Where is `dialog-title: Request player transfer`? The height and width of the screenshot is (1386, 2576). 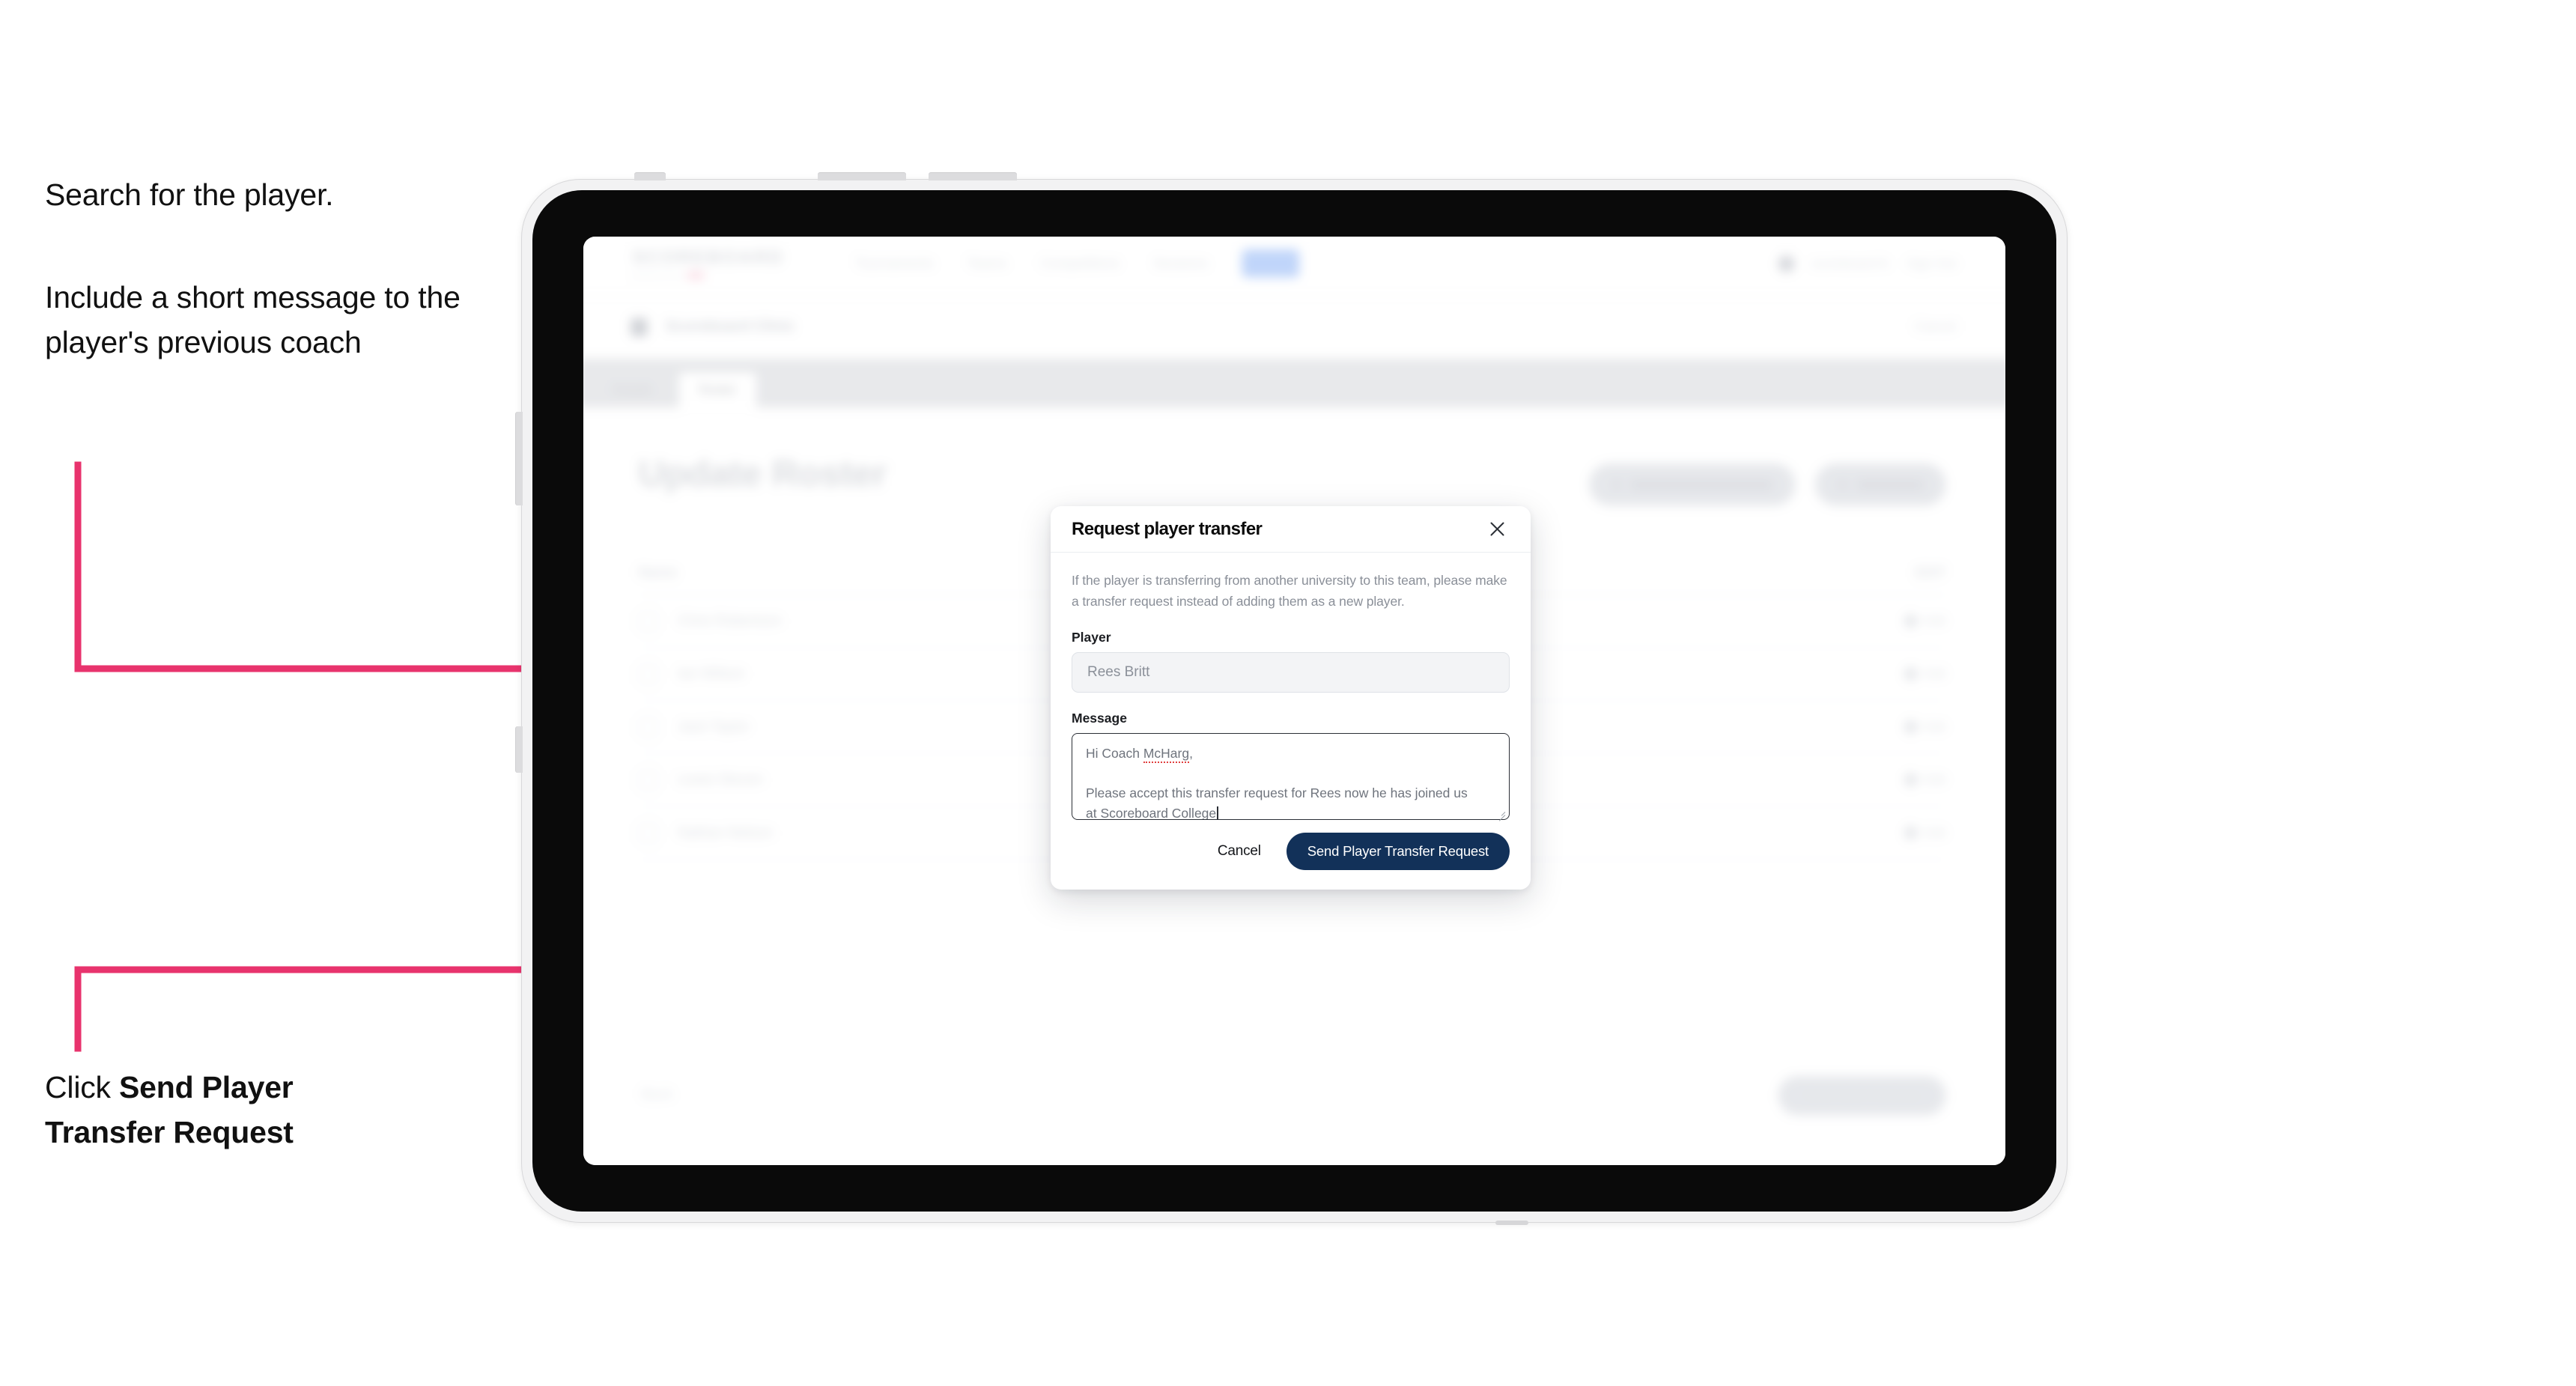
dialog-title: Request player transfer is located at coordinates (1167, 529).